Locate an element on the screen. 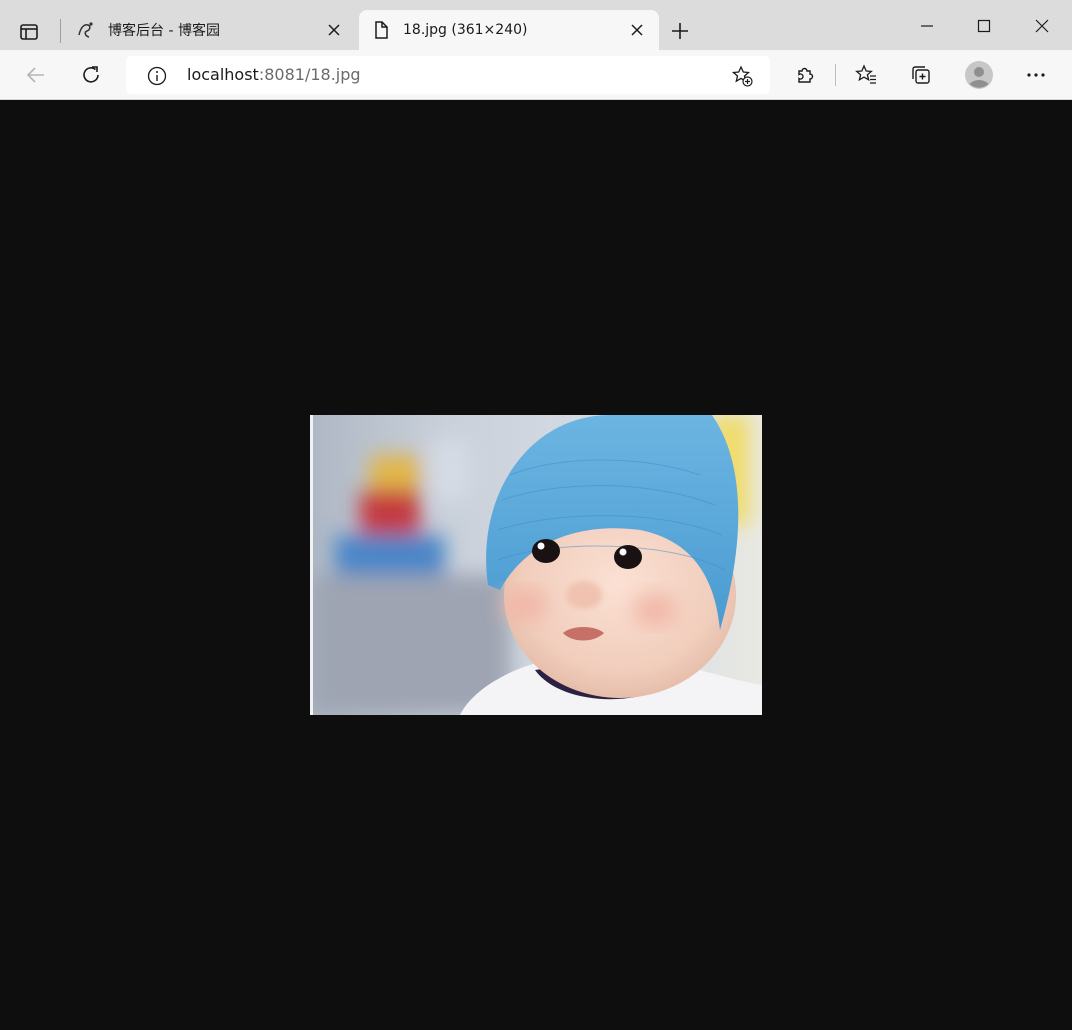 The height and width of the screenshot is (1030, 1072). displayed-image is located at coordinates (536, 565).